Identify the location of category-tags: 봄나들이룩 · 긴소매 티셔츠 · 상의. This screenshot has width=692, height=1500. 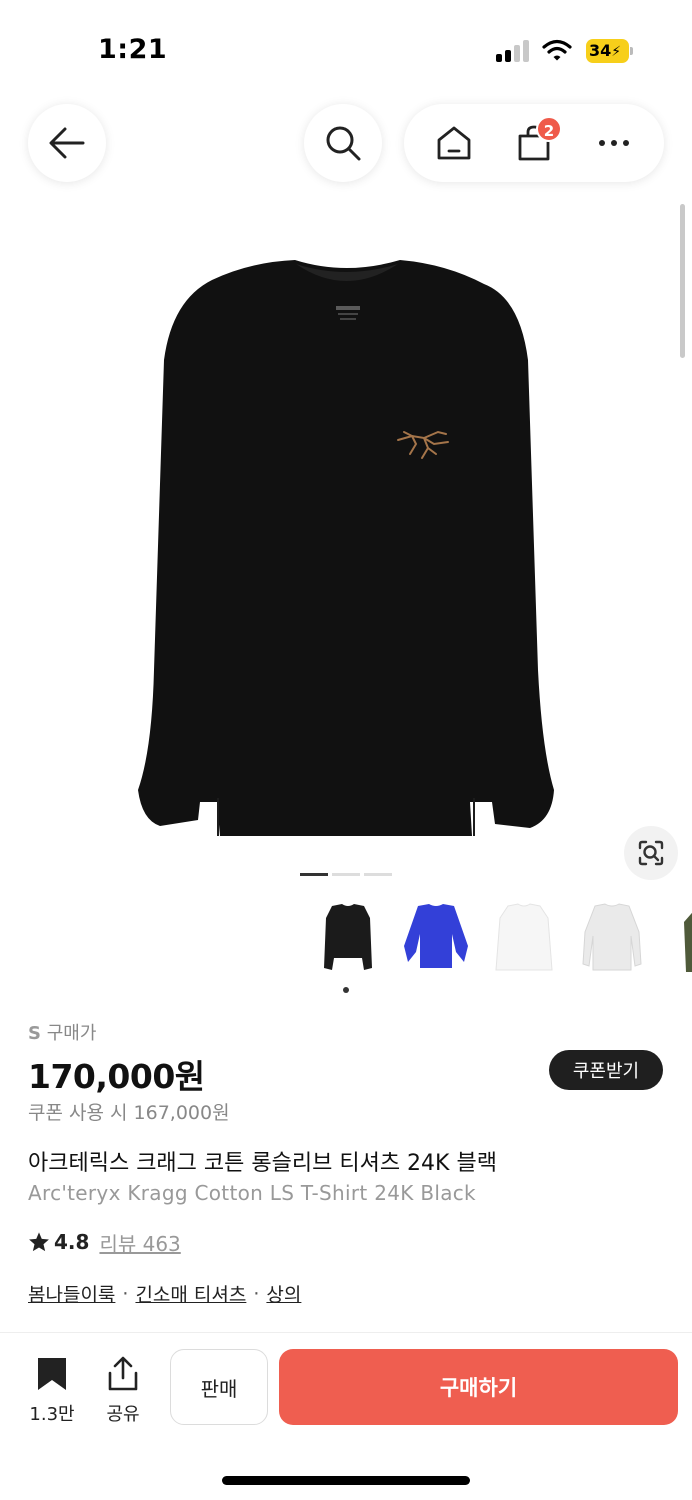
(164, 1293).